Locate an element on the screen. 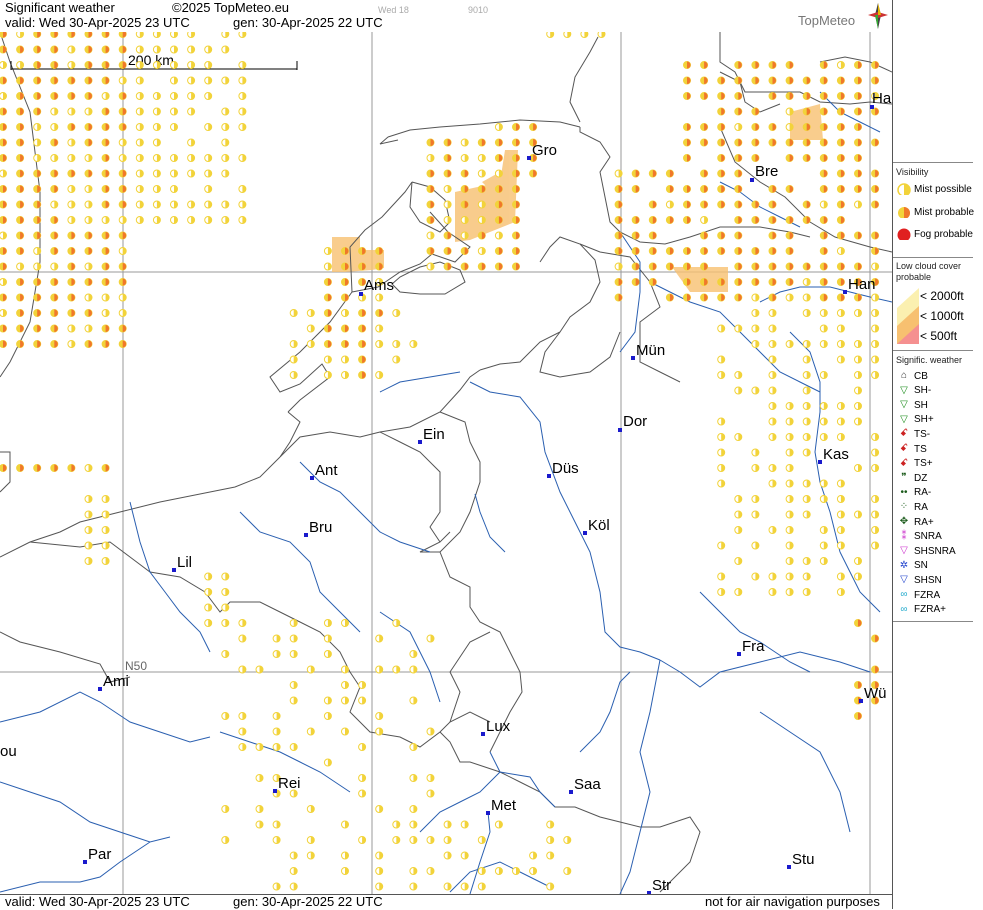 The image size is (983, 910). city-kol: Köl is located at coordinates (596, 526).